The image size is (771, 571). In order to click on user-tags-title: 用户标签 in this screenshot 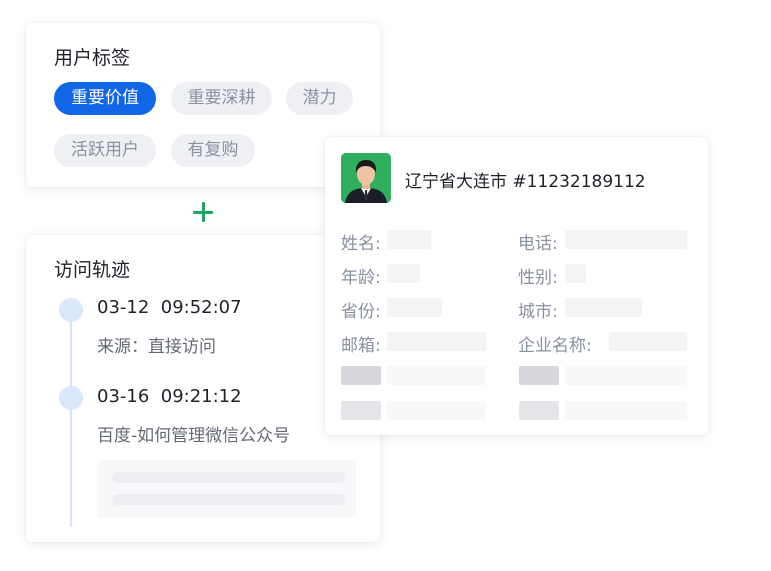, I will do `click(92, 58)`.